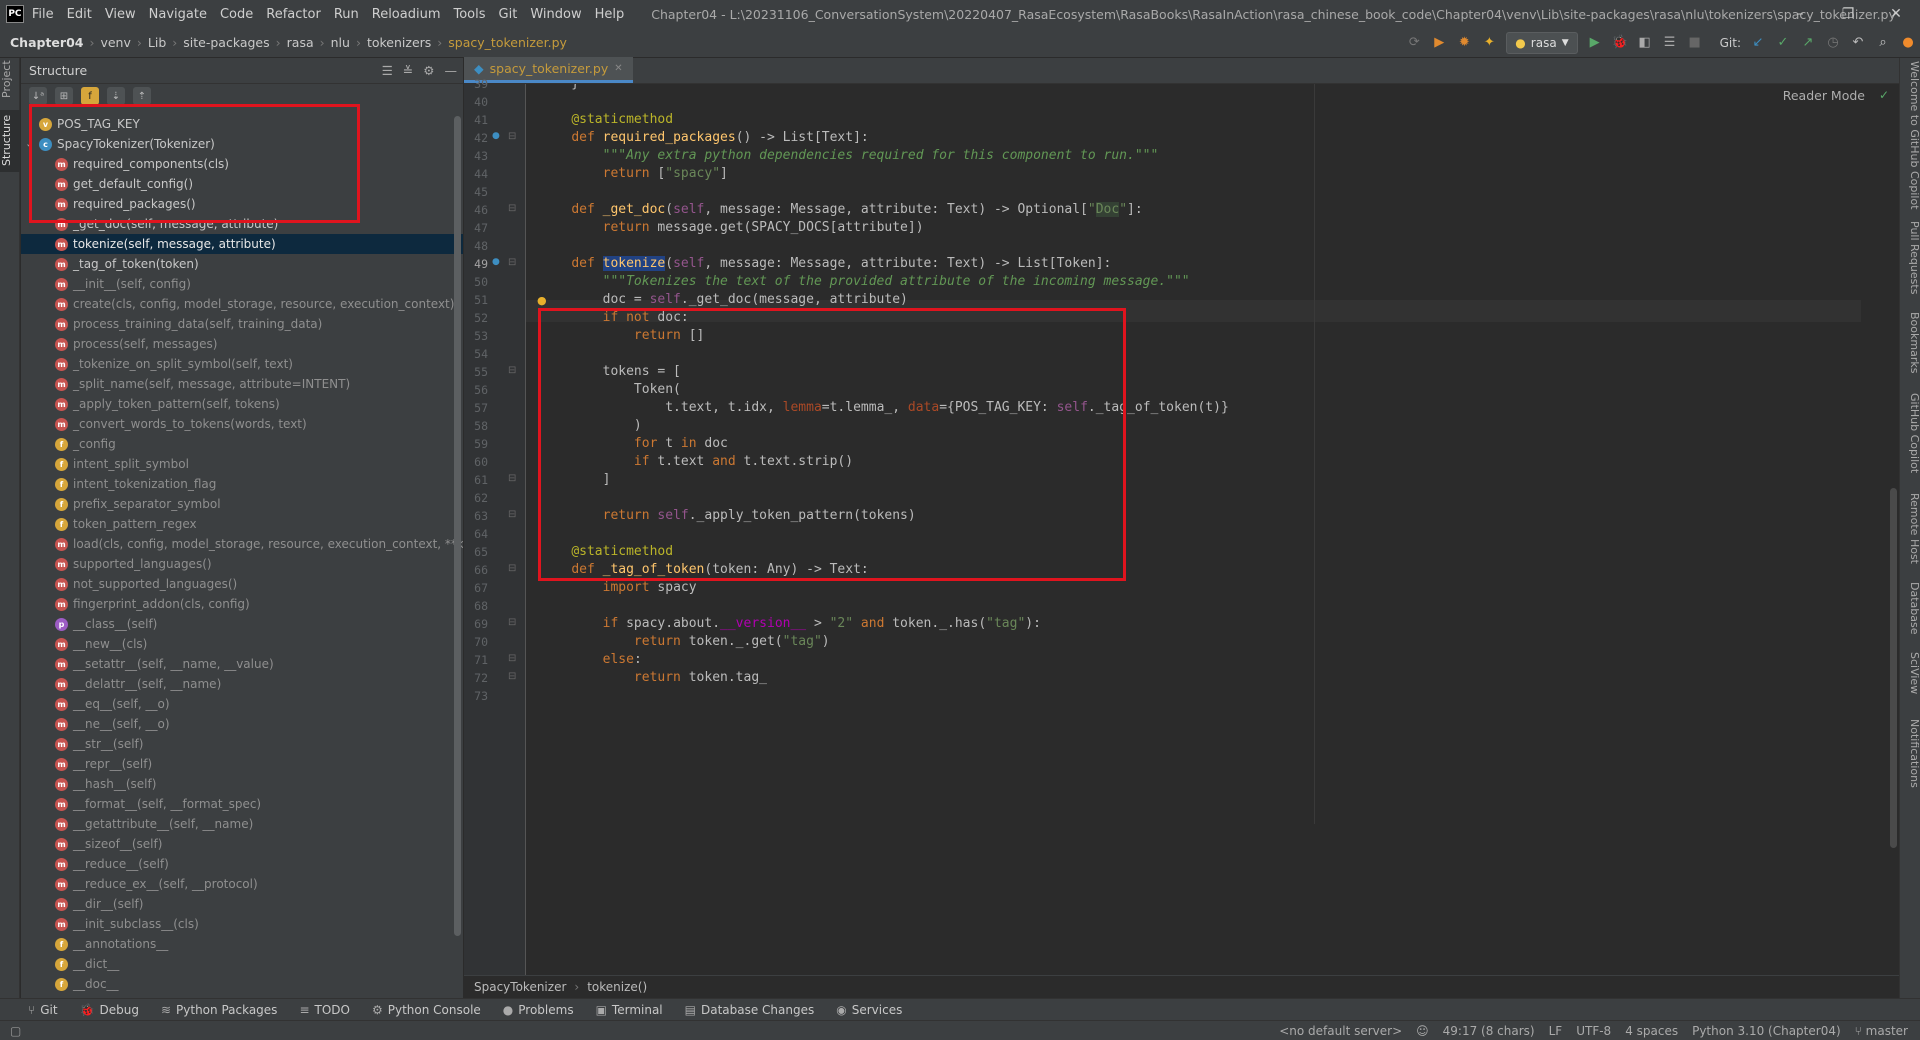 The height and width of the screenshot is (1040, 1920). What do you see at coordinates (1910, 753) in the screenshot?
I see `right-tab-notifications: Notifications` at bounding box center [1910, 753].